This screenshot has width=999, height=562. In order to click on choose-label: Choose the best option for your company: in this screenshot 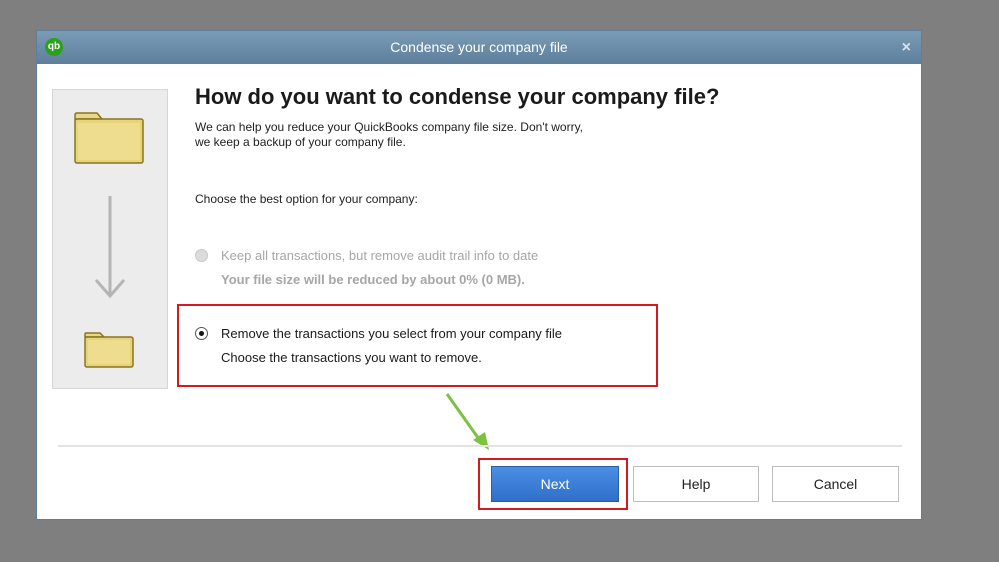, I will do `click(306, 199)`.